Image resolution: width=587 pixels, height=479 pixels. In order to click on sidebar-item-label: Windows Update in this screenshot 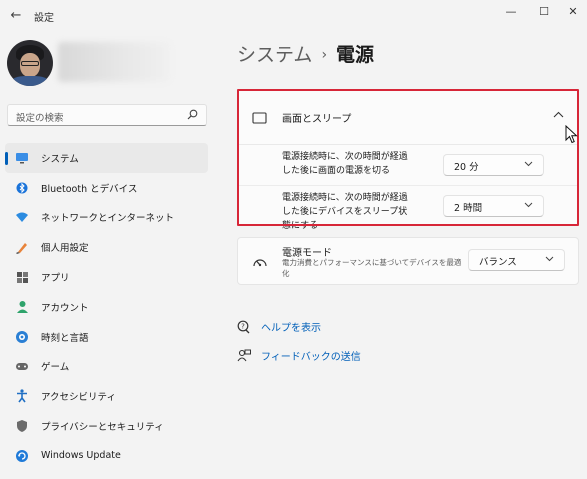, I will do `click(81, 456)`.